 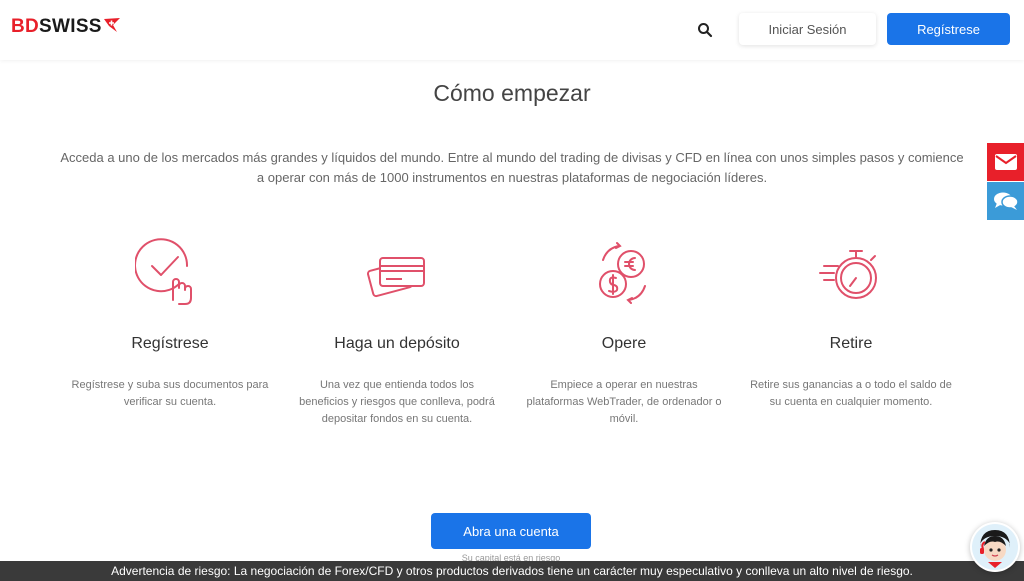 What do you see at coordinates (512, 93) in the screenshot?
I see `page-title: Cómo empezar` at bounding box center [512, 93].